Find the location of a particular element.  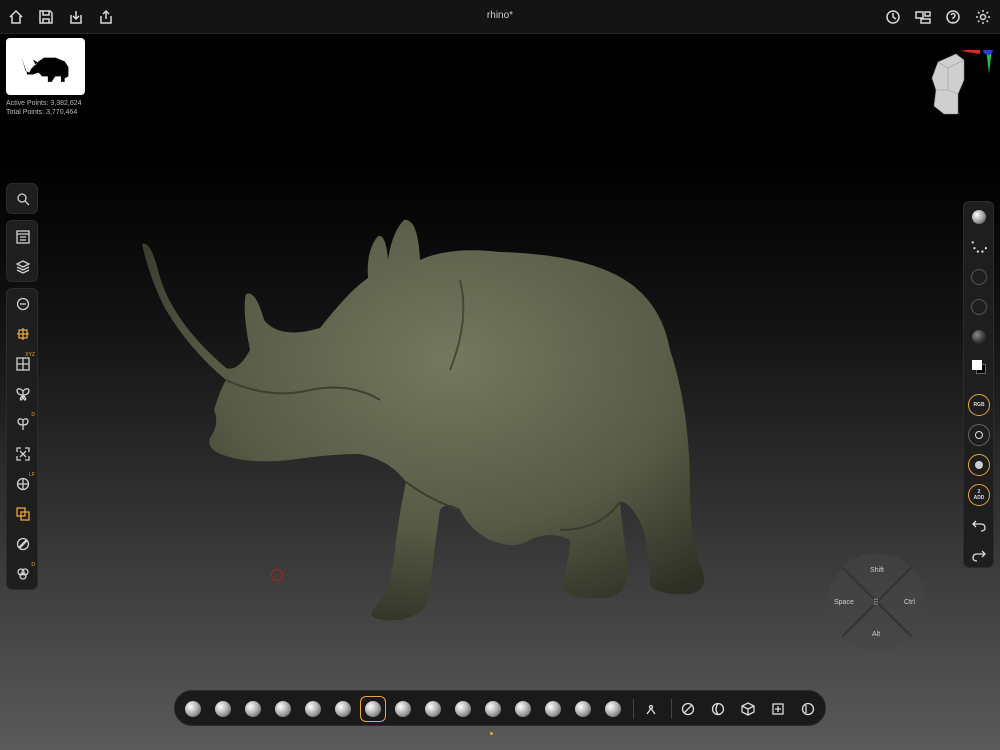

brush-inflate is located at coordinates (253, 709).